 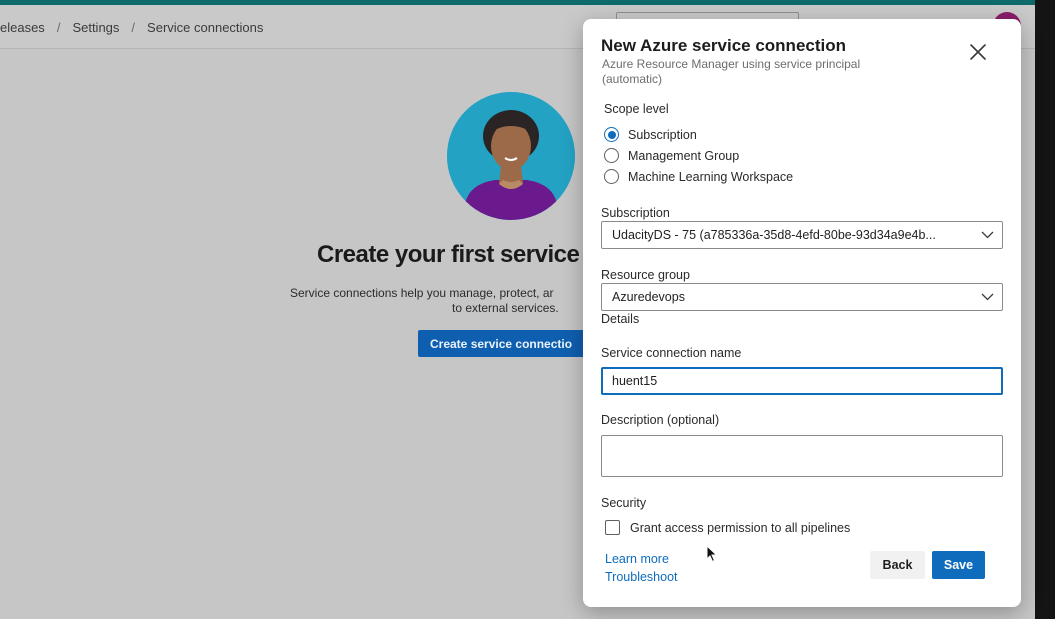 I want to click on close-button, so click(x=978, y=52).